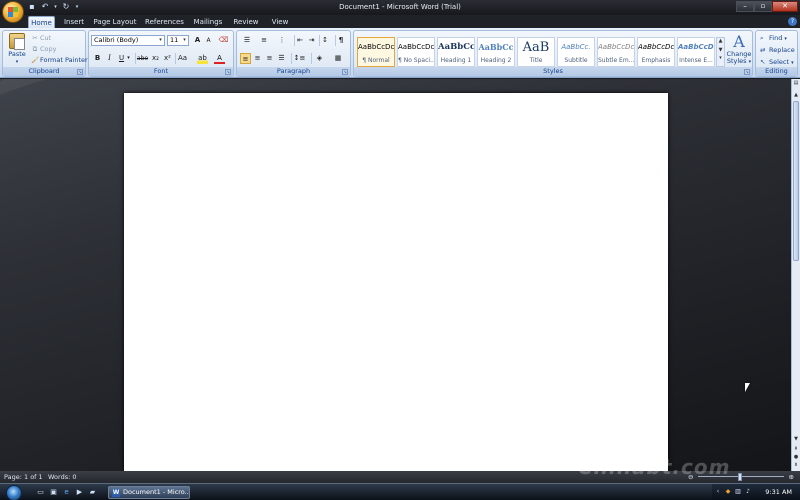 The image size is (800, 500). What do you see at coordinates (167, 58) in the screenshot?
I see `superscript-button: x²` at bounding box center [167, 58].